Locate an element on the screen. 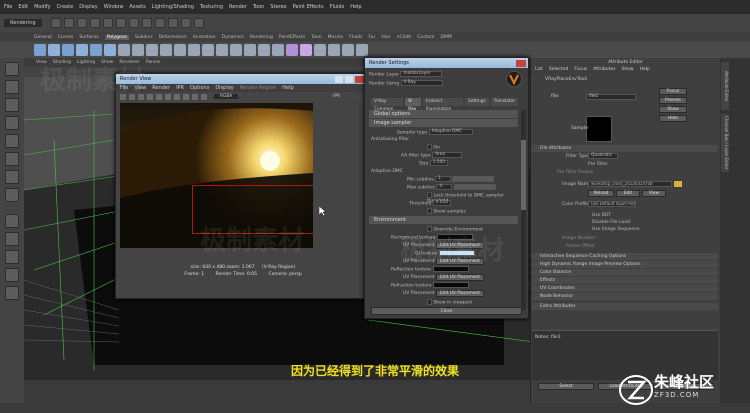  show-samples-checkbox is located at coordinates (429, 211).